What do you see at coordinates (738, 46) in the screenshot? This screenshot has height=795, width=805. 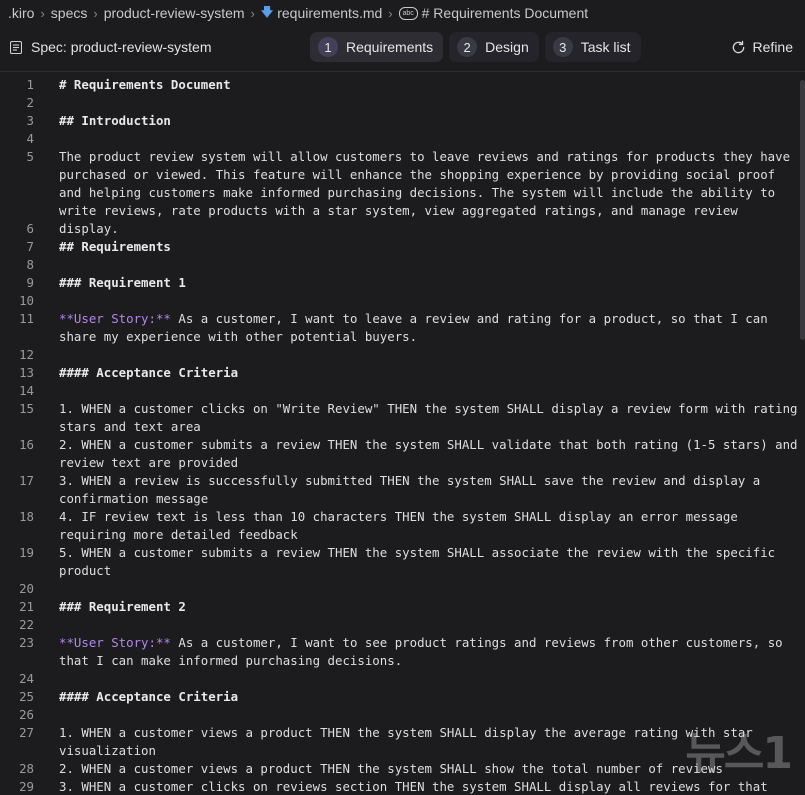 I see `refresh-icon` at bounding box center [738, 46].